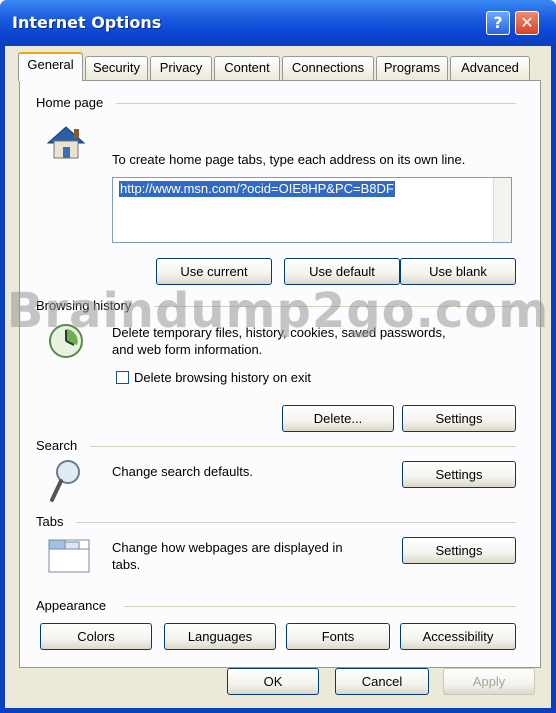 This screenshot has width=556, height=713. What do you see at coordinates (247, 68) in the screenshot?
I see `tab-content: Content` at bounding box center [247, 68].